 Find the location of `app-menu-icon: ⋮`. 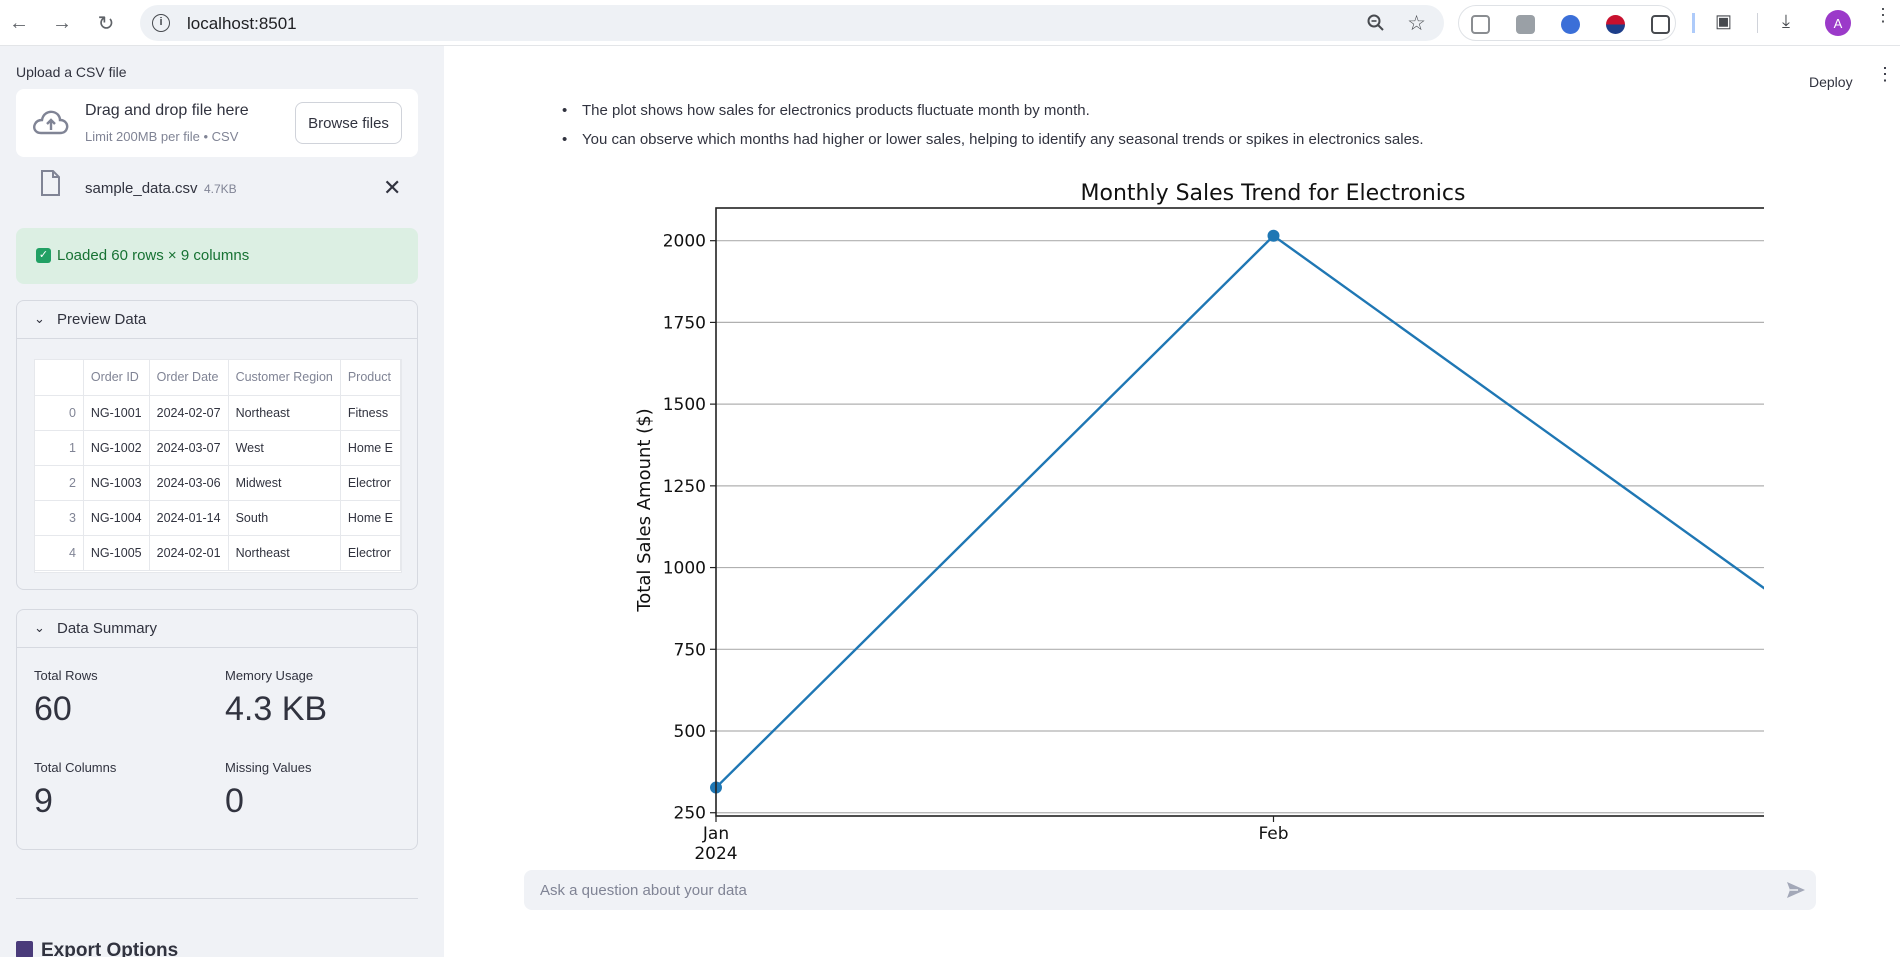

app-menu-icon: ⋮ is located at coordinates (1885, 74).